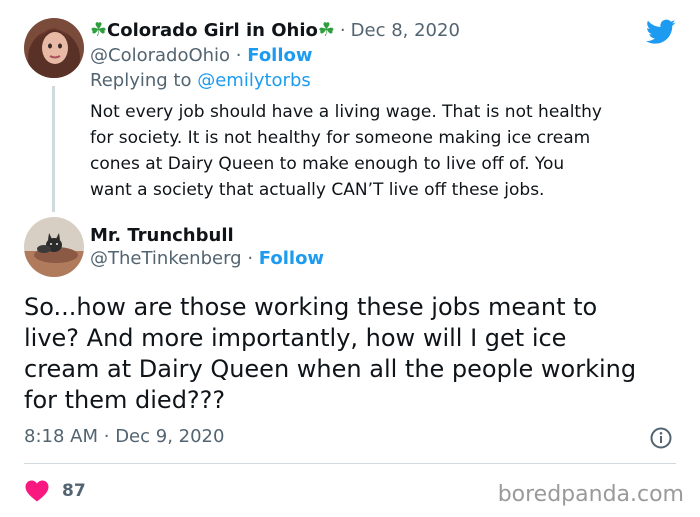 This screenshot has height=517, width=700. Describe the element at coordinates (661, 438) in the screenshot. I see `info-icon` at that location.